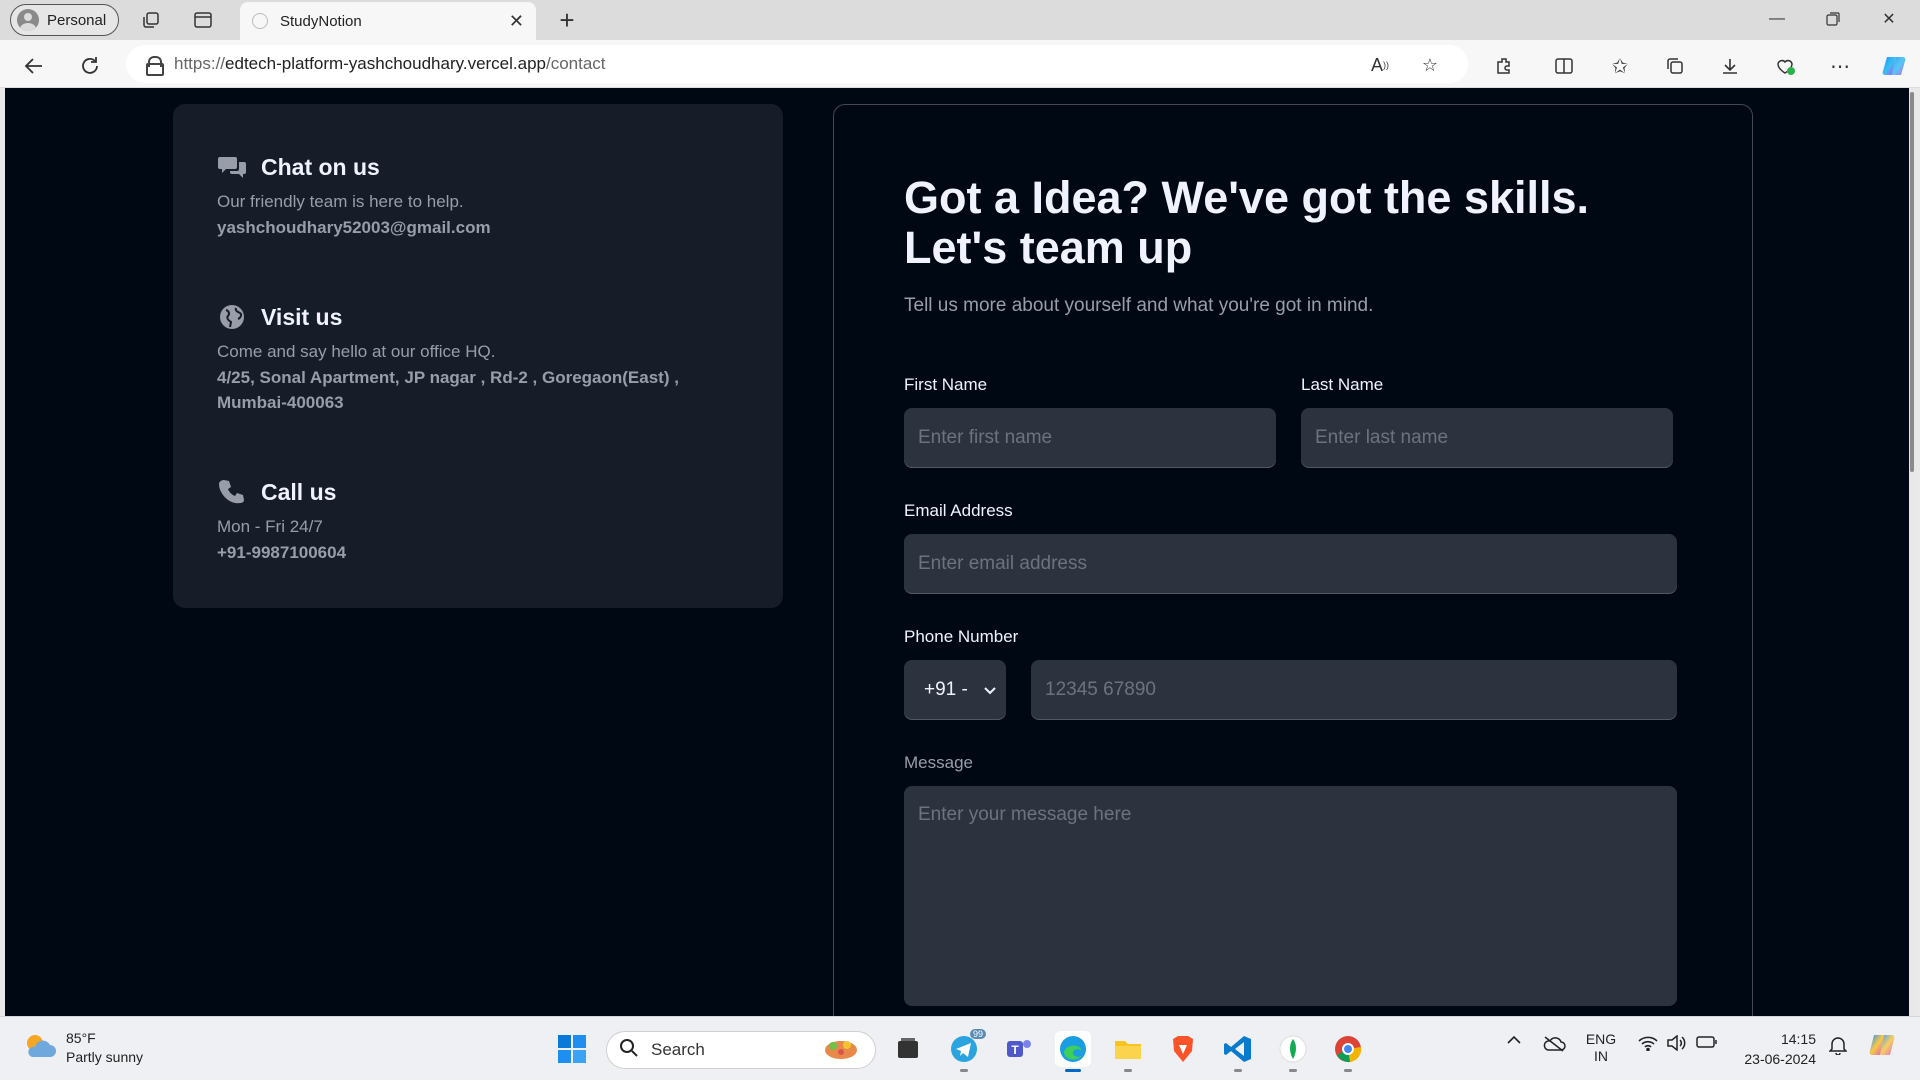 This screenshot has width=1920, height=1080. I want to click on show-hidden-icons-chevron-icon, so click(1514, 1040).